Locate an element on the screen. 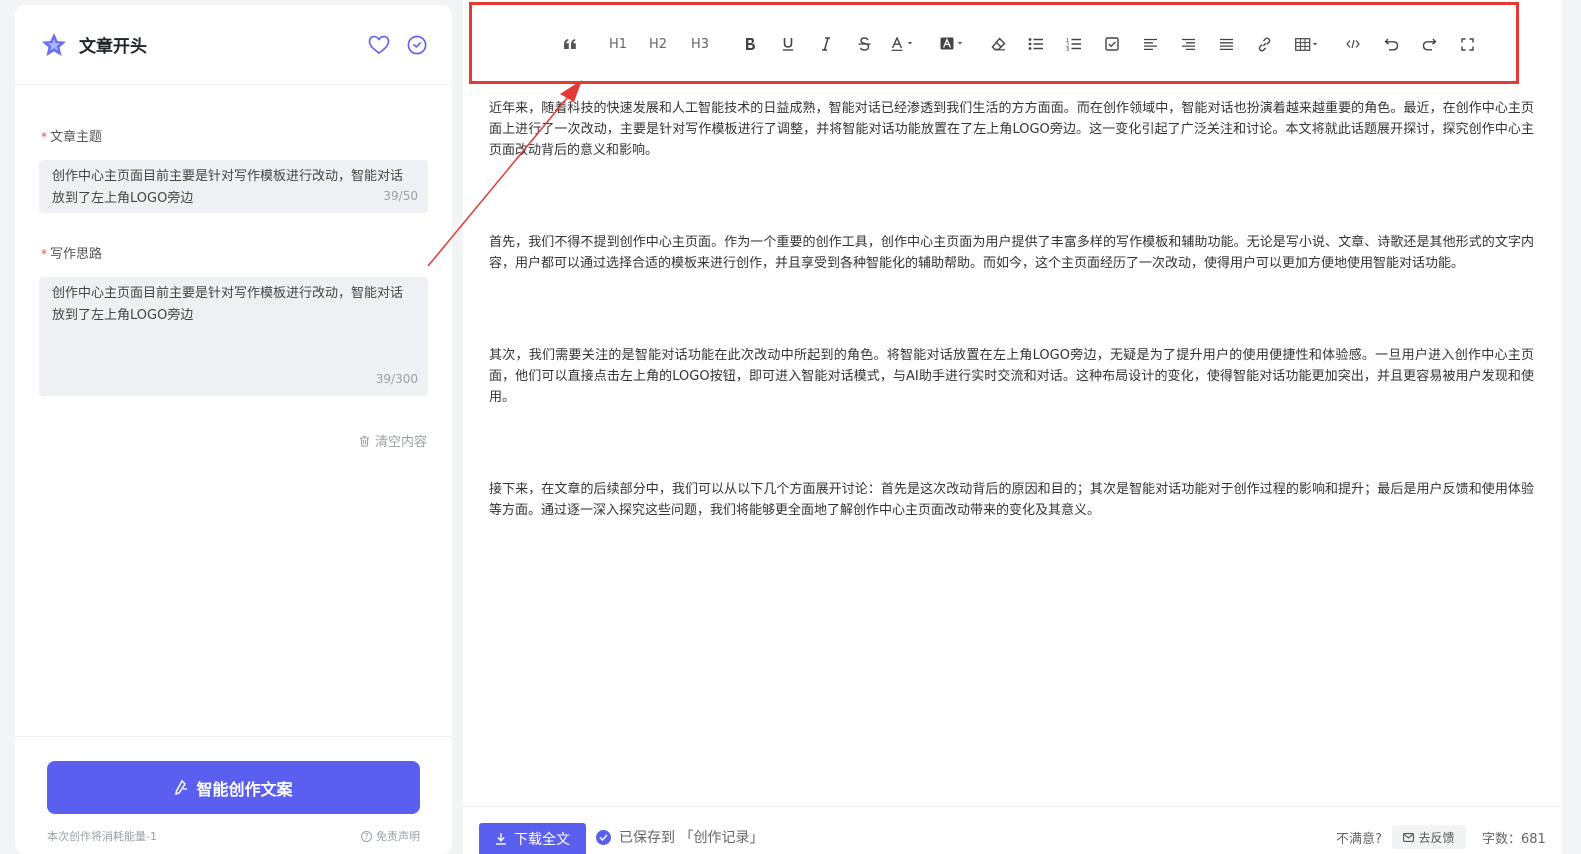  link-icon is located at coordinates (1264, 44).